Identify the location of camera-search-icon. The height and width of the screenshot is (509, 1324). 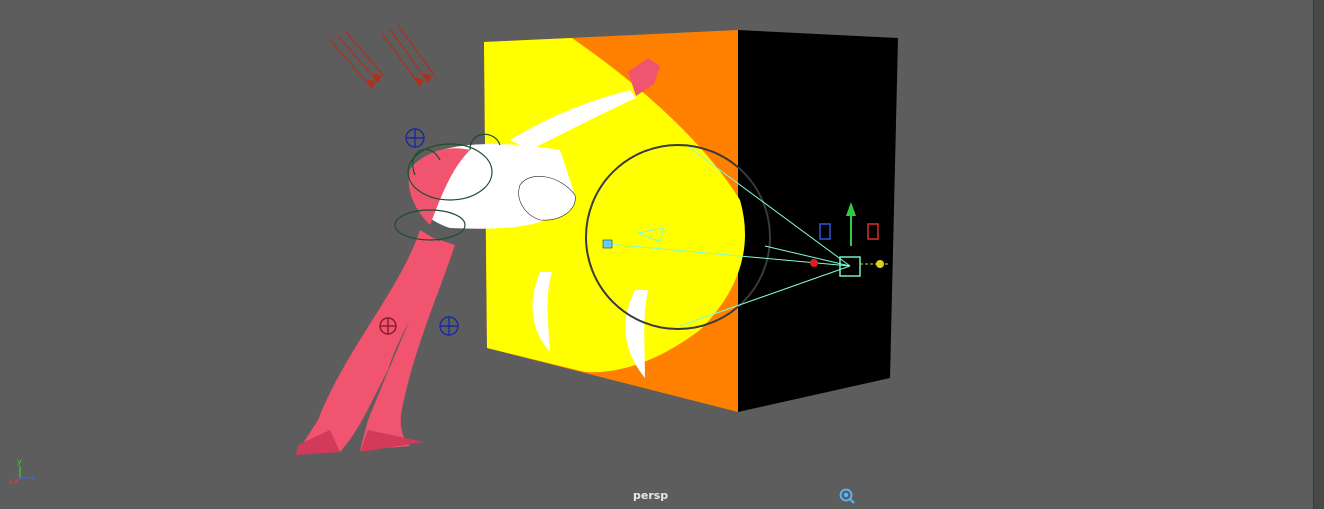
(847, 496).